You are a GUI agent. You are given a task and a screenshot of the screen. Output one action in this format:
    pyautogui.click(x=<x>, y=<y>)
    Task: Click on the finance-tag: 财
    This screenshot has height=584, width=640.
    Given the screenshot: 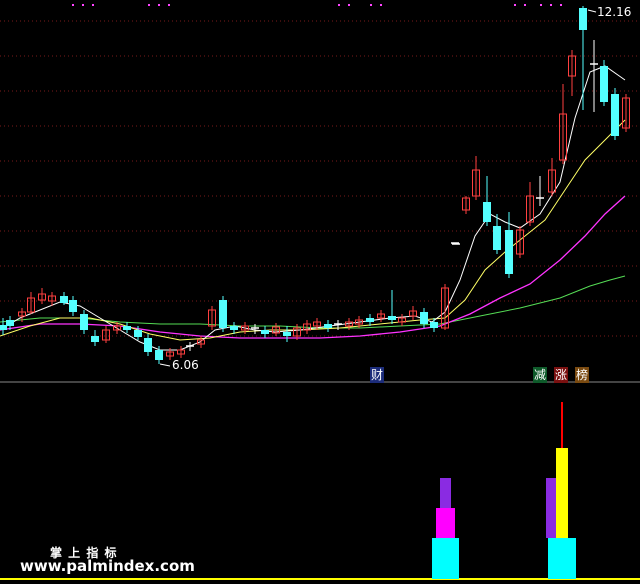 What is the action you would take?
    pyautogui.click(x=377, y=375)
    